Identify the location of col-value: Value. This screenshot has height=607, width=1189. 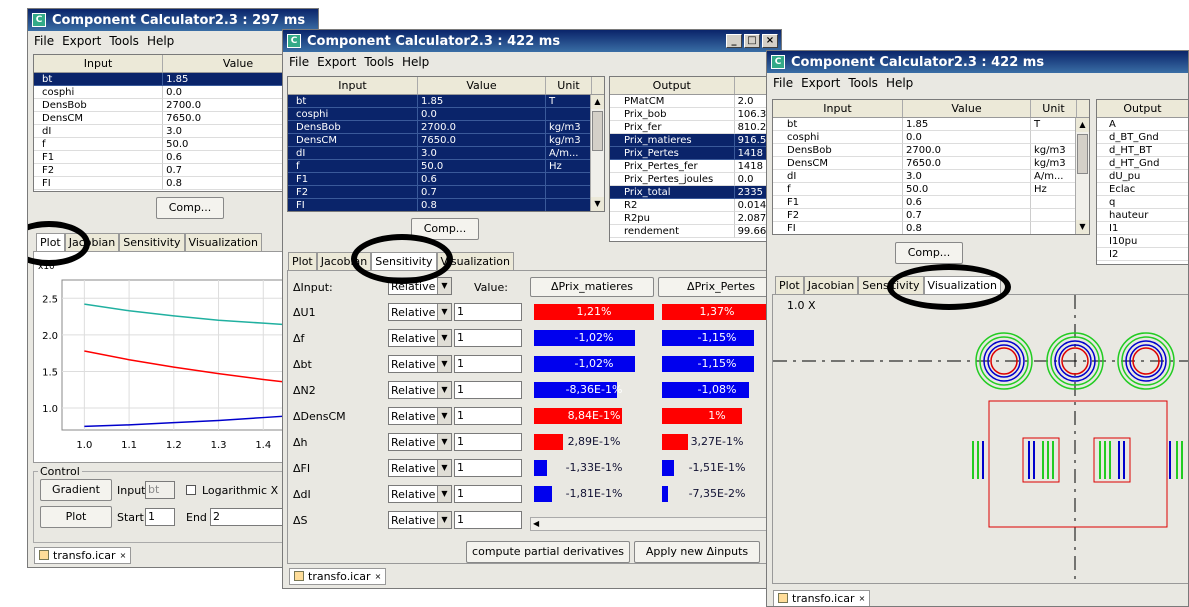
(482, 85).